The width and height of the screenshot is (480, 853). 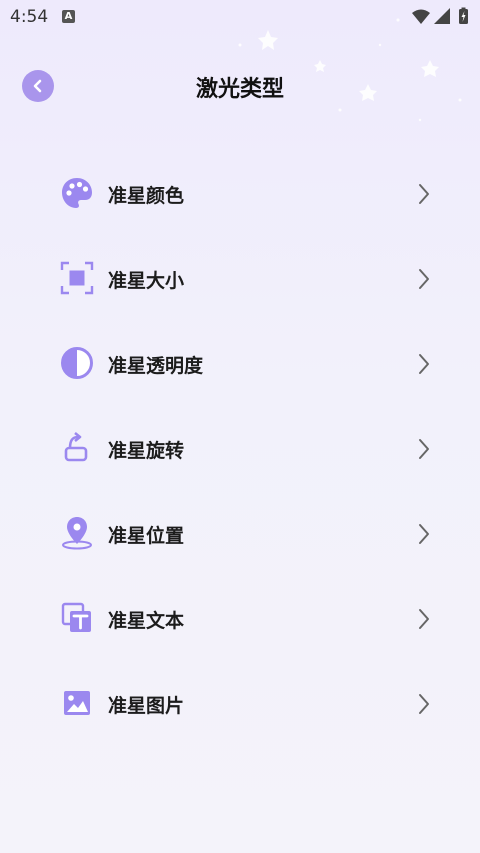 I want to click on location-pin-icon, so click(x=77, y=533).